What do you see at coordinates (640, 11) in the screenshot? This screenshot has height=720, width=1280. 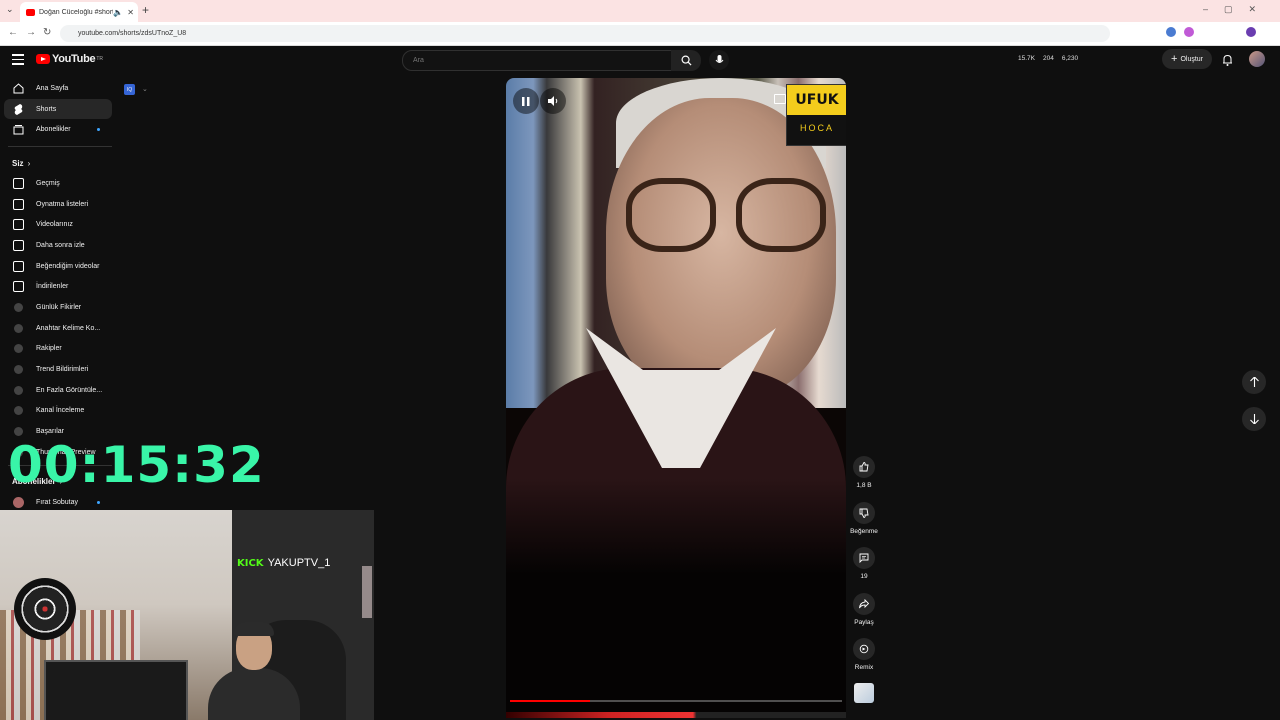 I see `browser-tab-bar: ⌄ Doğan Cüceloğlu #shorts 🔈 ✕ + –▢✕` at bounding box center [640, 11].